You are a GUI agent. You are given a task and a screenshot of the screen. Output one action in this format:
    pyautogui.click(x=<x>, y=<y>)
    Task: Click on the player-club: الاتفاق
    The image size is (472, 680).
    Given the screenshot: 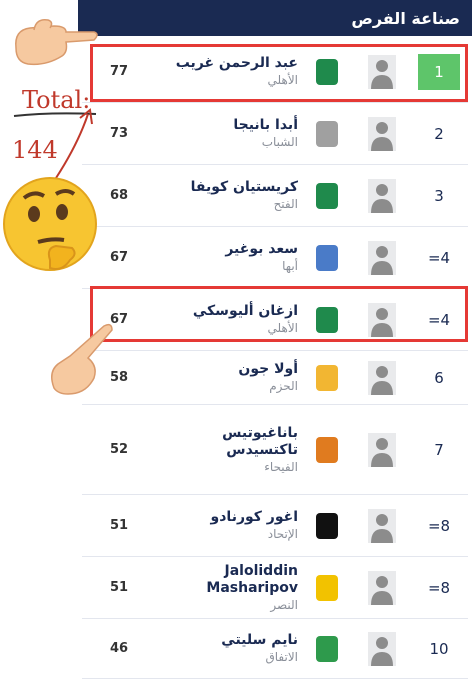 What is the action you would take?
    pyautogui.click(x=281, y=657)
    